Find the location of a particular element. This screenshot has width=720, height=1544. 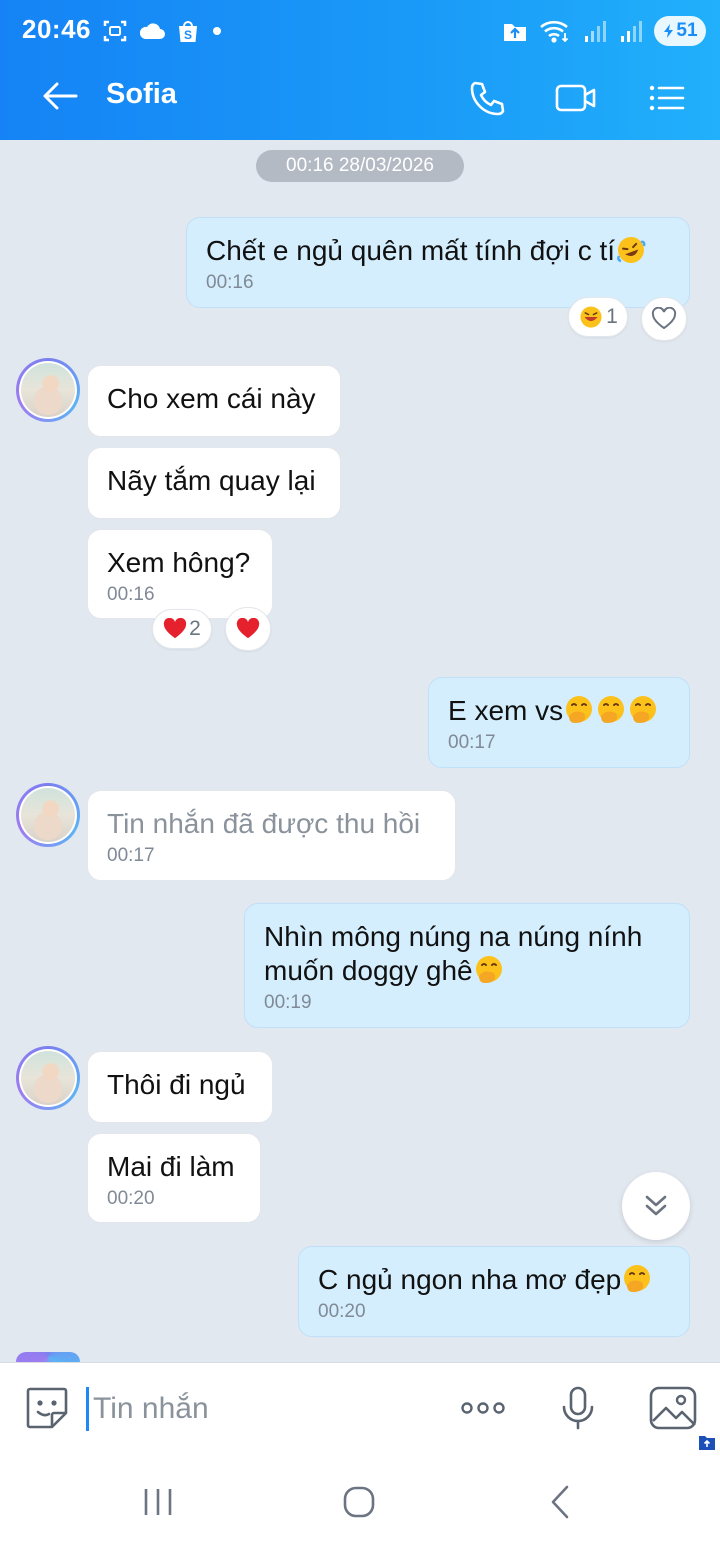

reaction-badge: 2 is located at coordinates (182, 629).